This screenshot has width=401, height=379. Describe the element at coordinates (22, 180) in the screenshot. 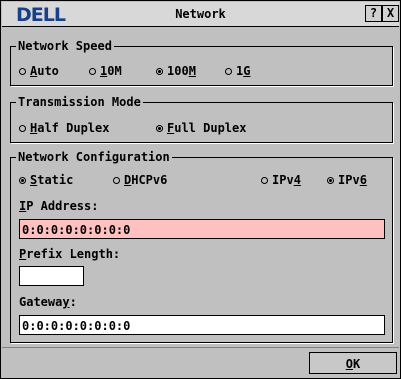

I see `static-dot` at that location.